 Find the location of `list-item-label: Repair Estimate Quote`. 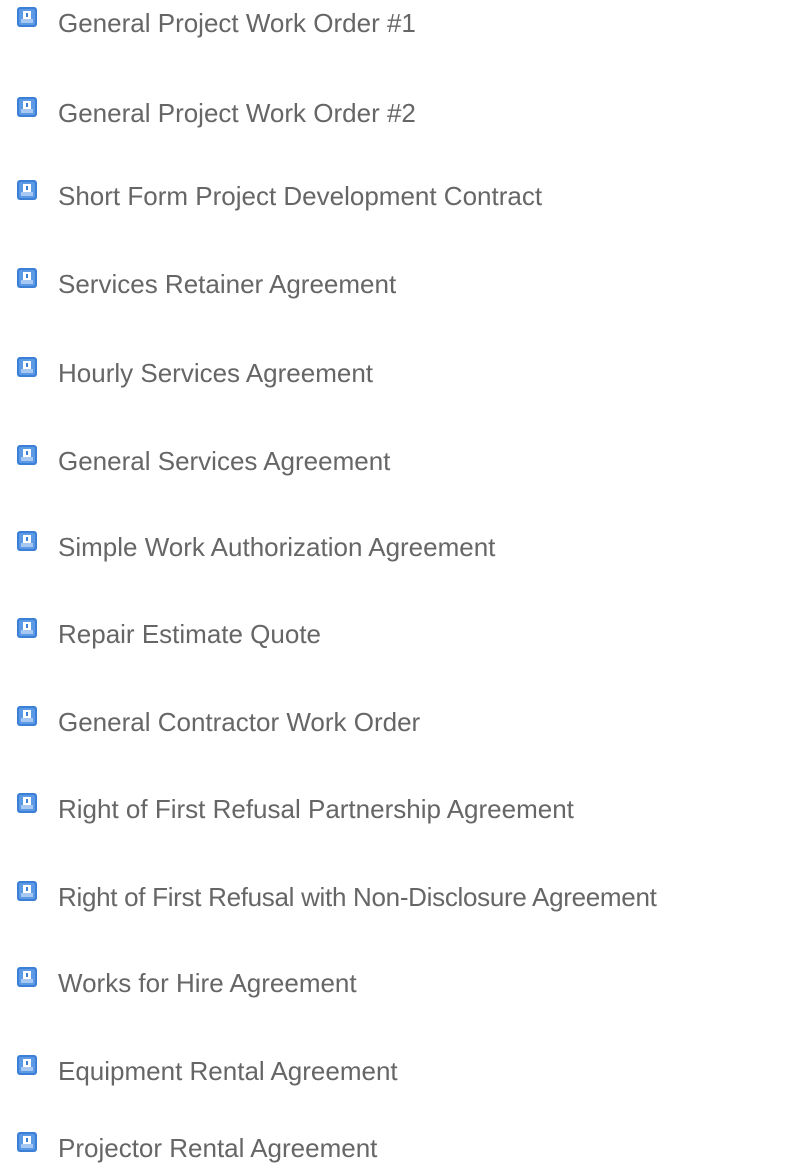

list-item-label: Repair Estimate Quote is located at coordinates (190, 634).